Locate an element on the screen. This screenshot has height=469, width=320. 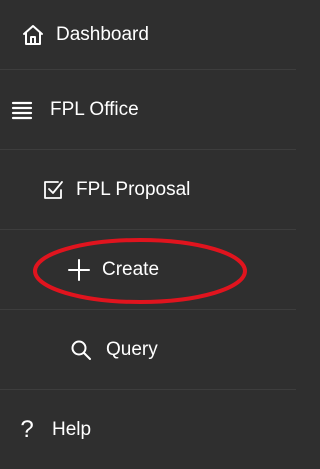
nav-item-fpl-office-label: FPL Office is located at coordinates (94, 109).